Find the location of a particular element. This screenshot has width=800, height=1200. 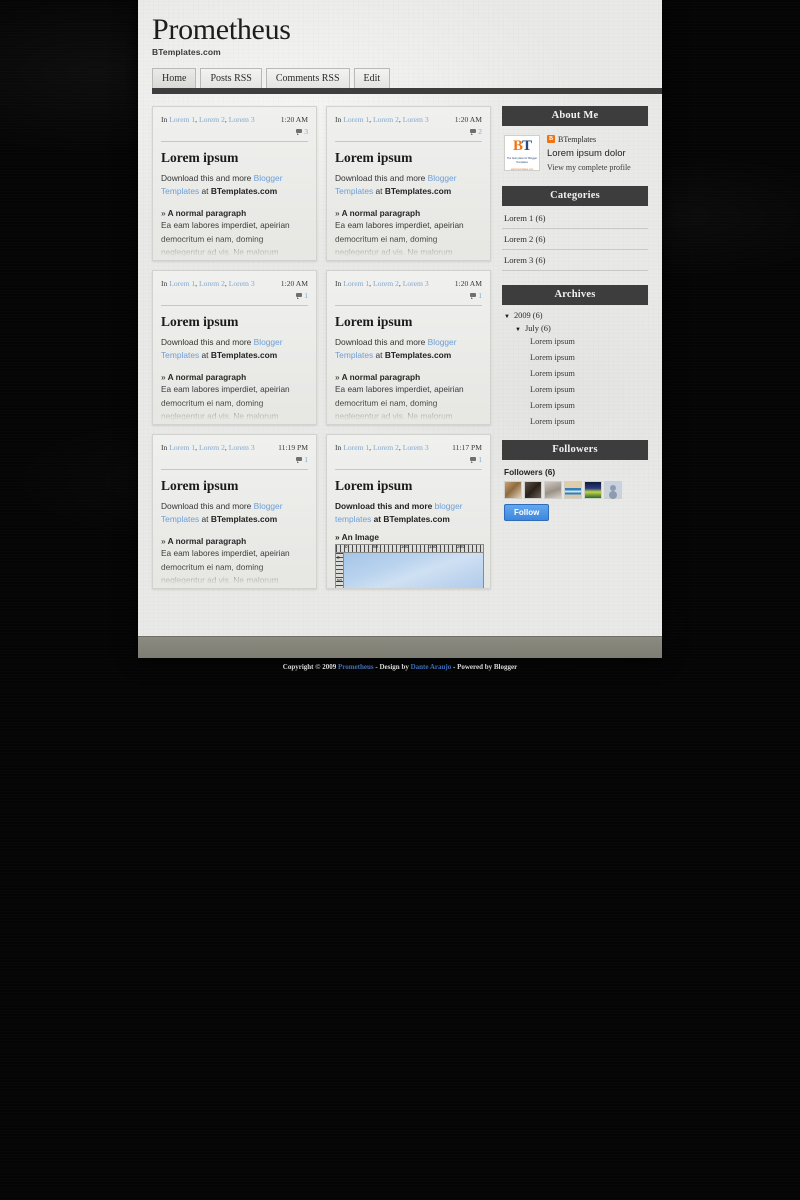

profile-display-name: Lorem ipsum dolor is located at coordinates (586, 153).